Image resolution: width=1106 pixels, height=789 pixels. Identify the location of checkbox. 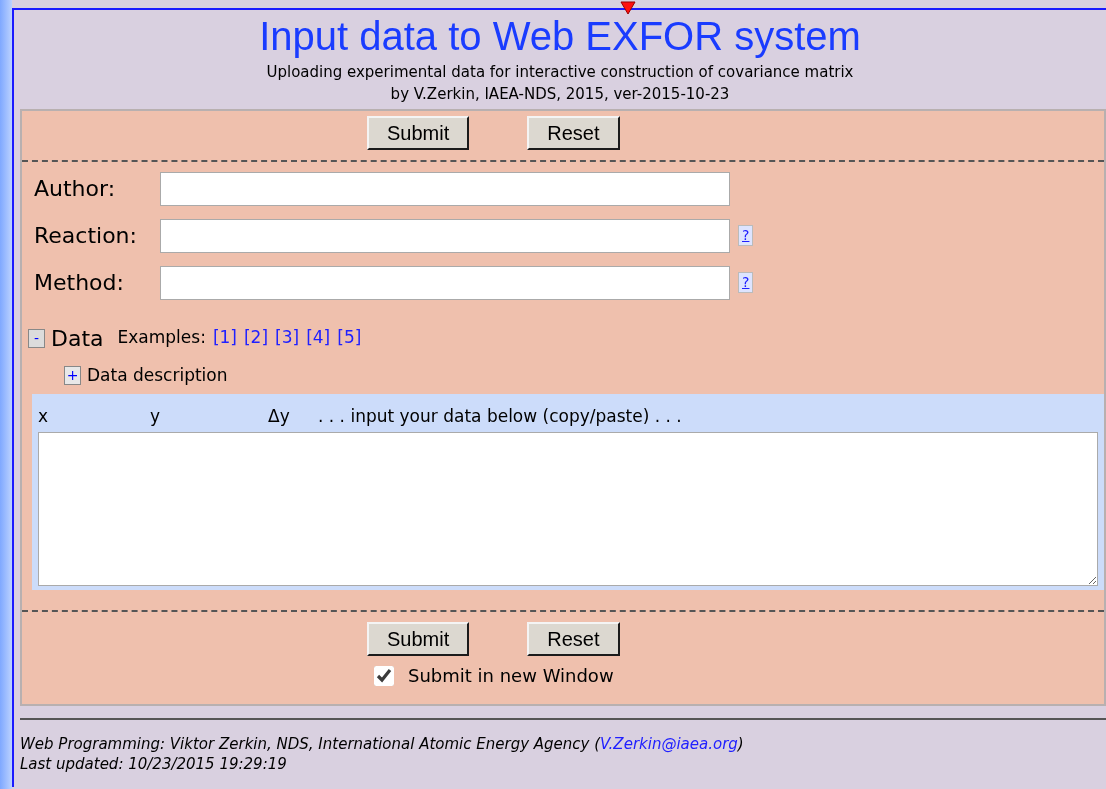
(384, 675).